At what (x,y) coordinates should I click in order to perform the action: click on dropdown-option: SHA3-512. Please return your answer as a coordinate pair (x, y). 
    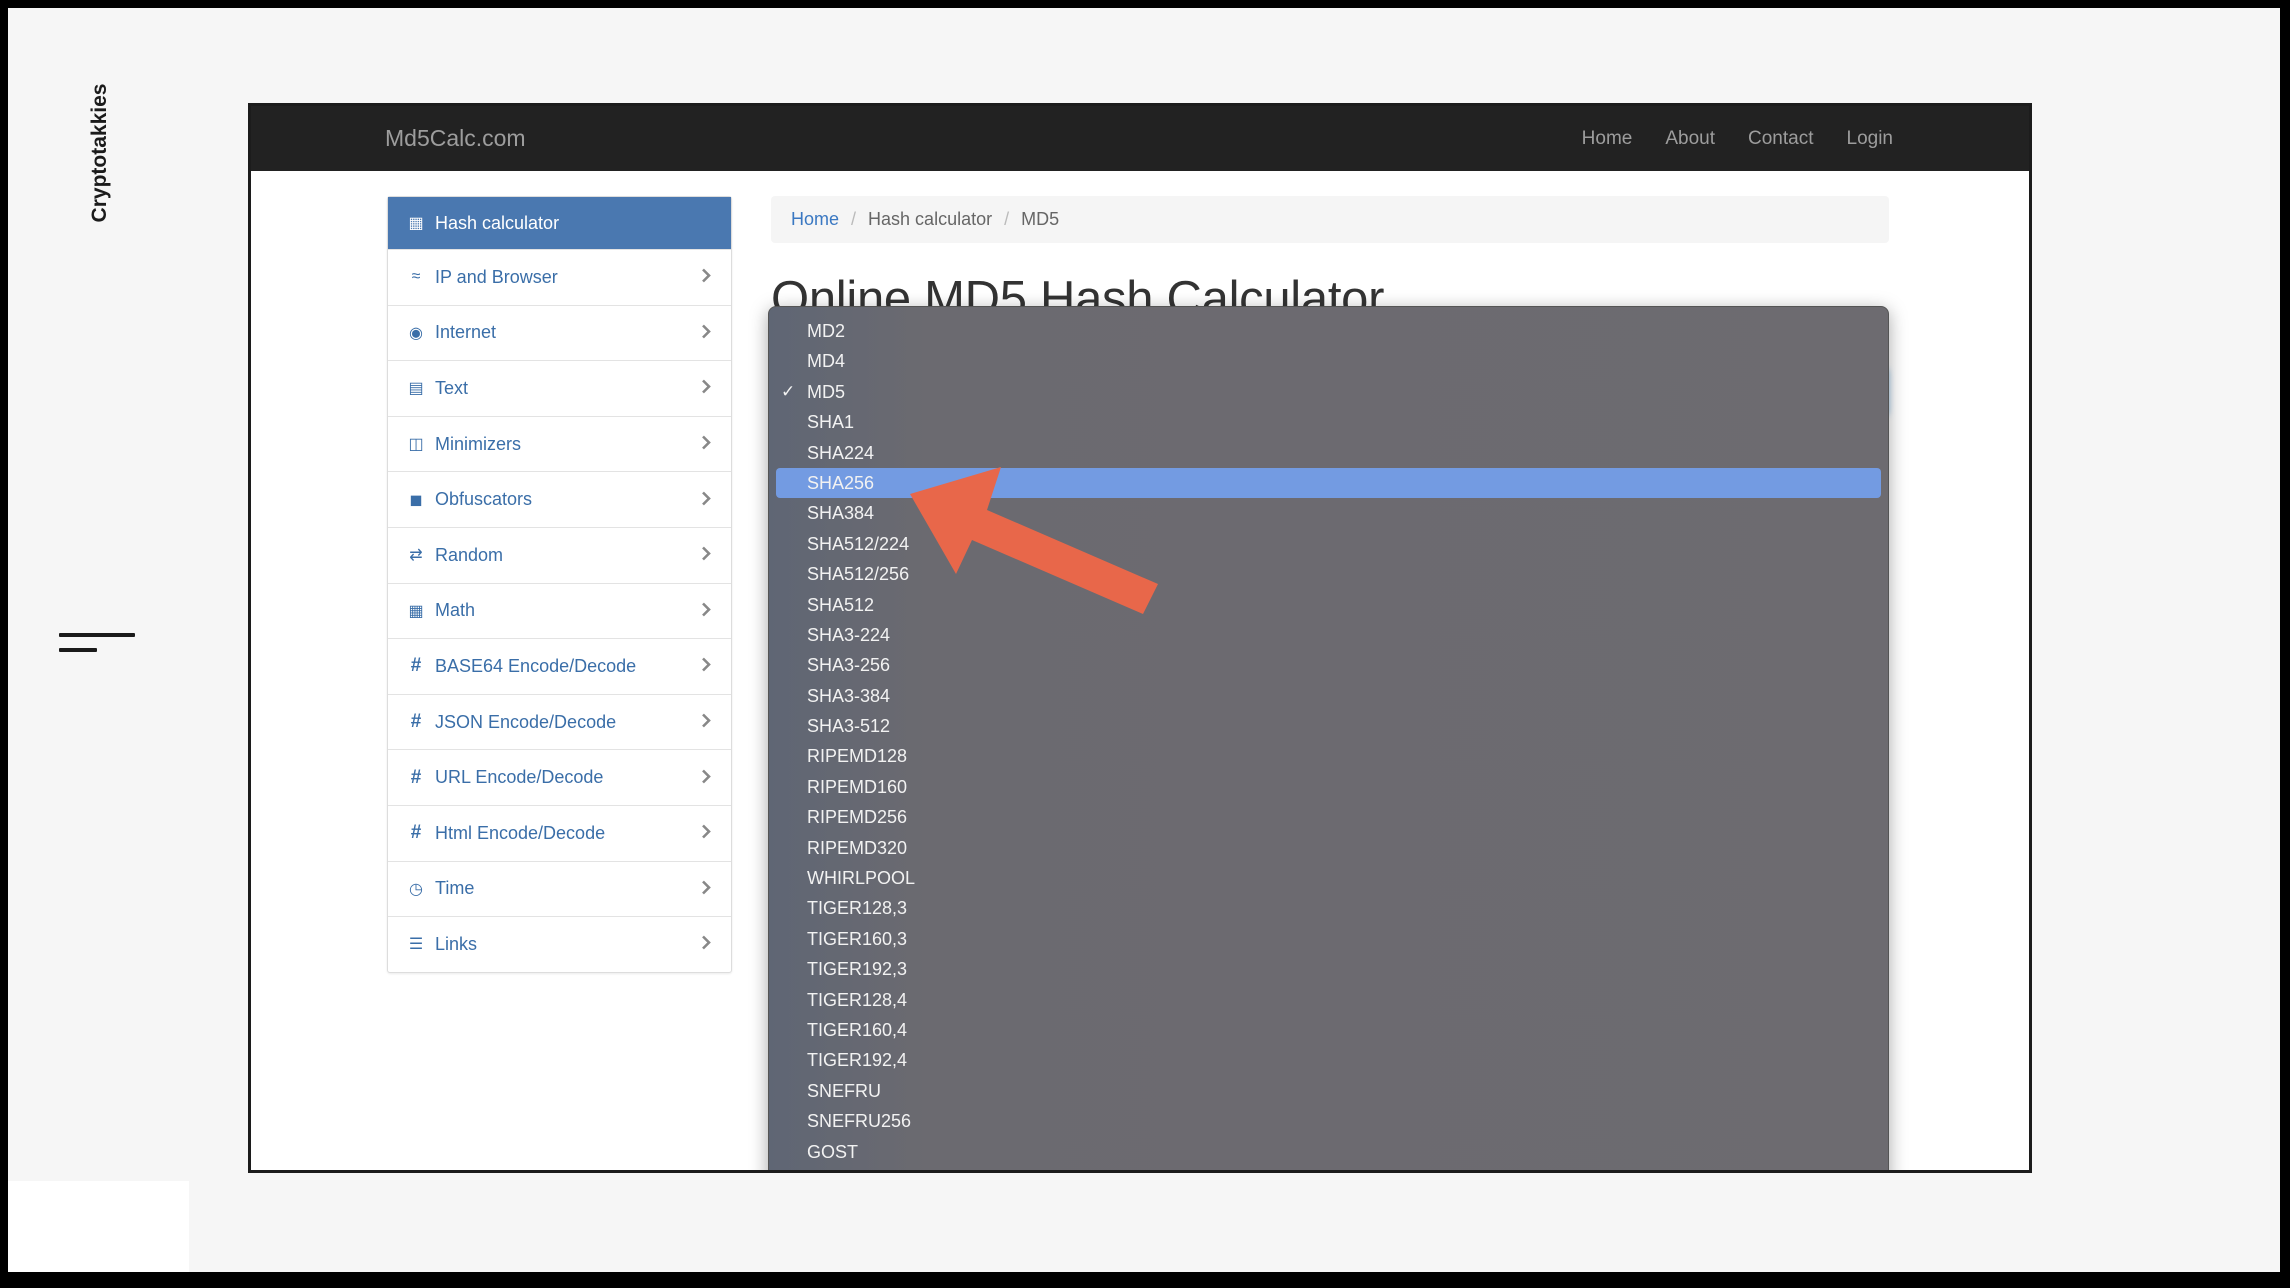
    Looking at the image, I should click on (1328, 726).